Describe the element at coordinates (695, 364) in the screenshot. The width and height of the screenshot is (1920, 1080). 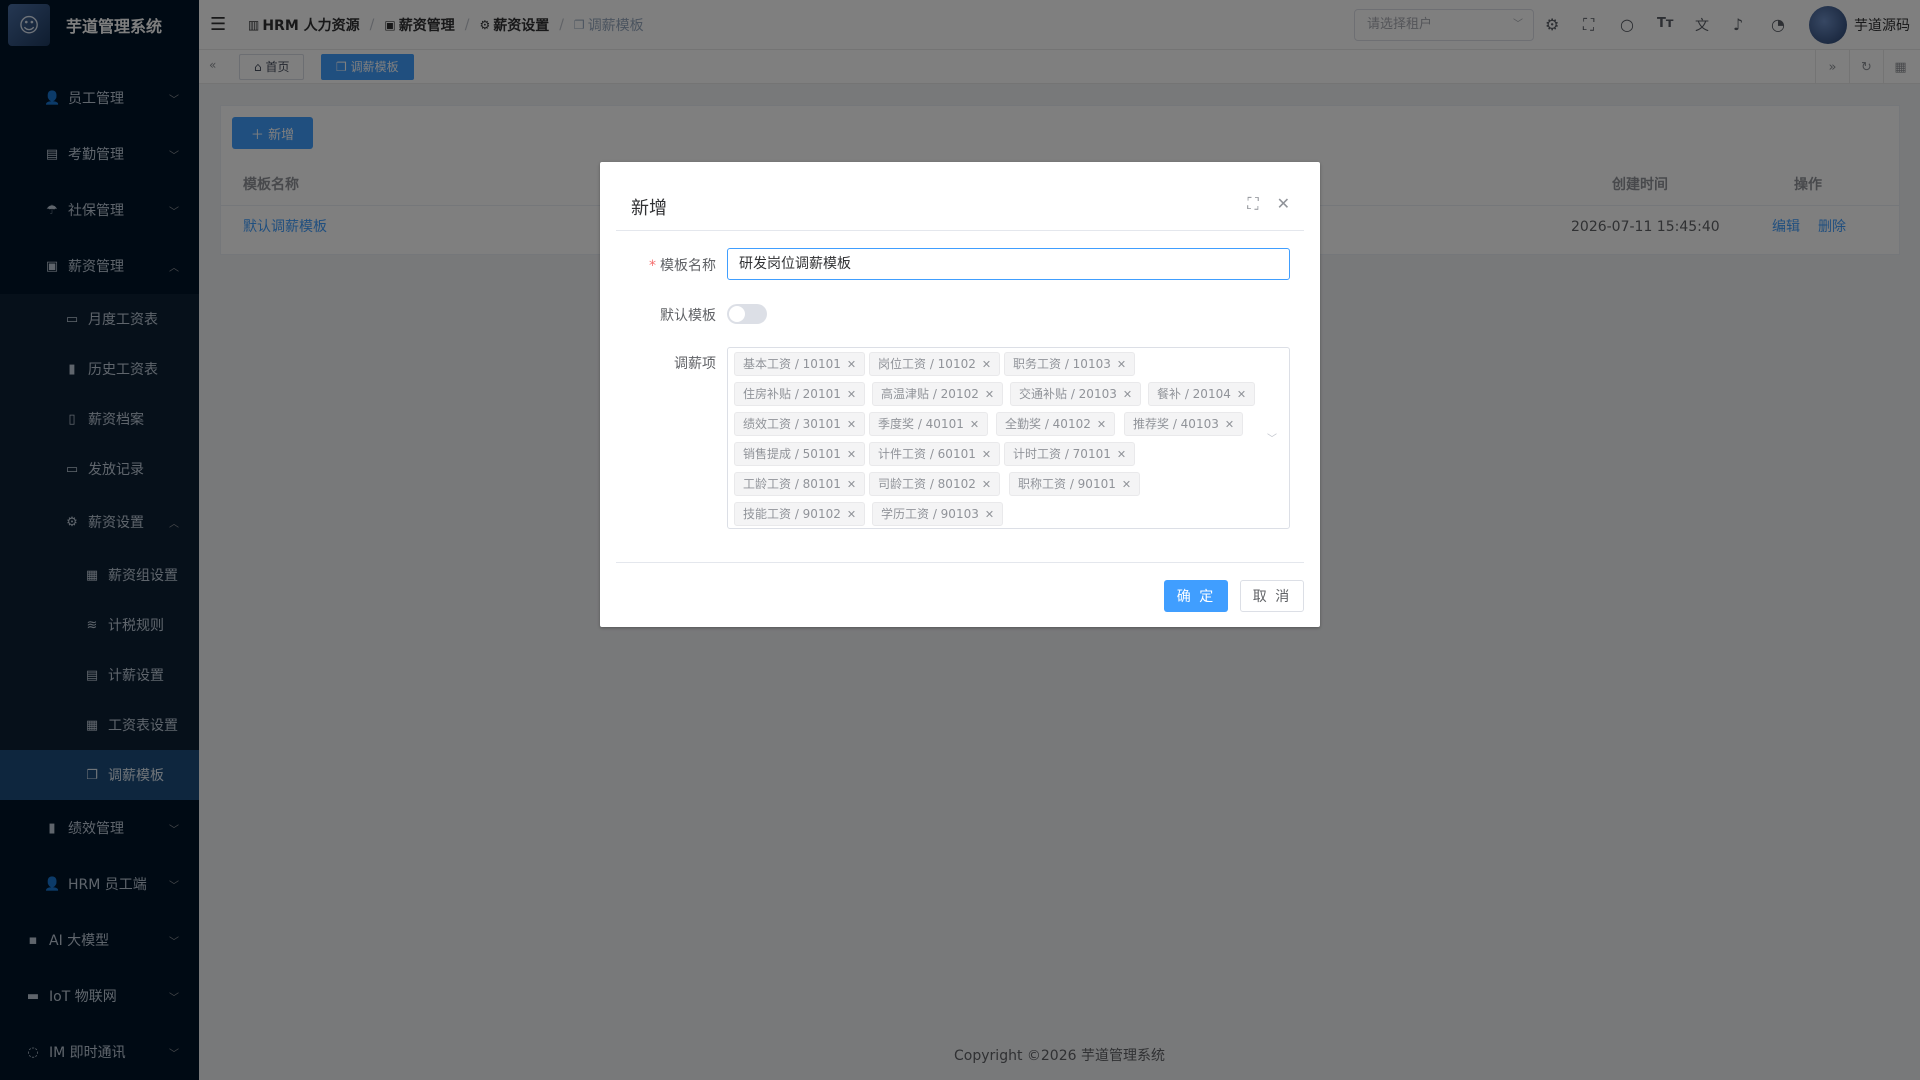
I see `items-label: 调薪项` at that location.